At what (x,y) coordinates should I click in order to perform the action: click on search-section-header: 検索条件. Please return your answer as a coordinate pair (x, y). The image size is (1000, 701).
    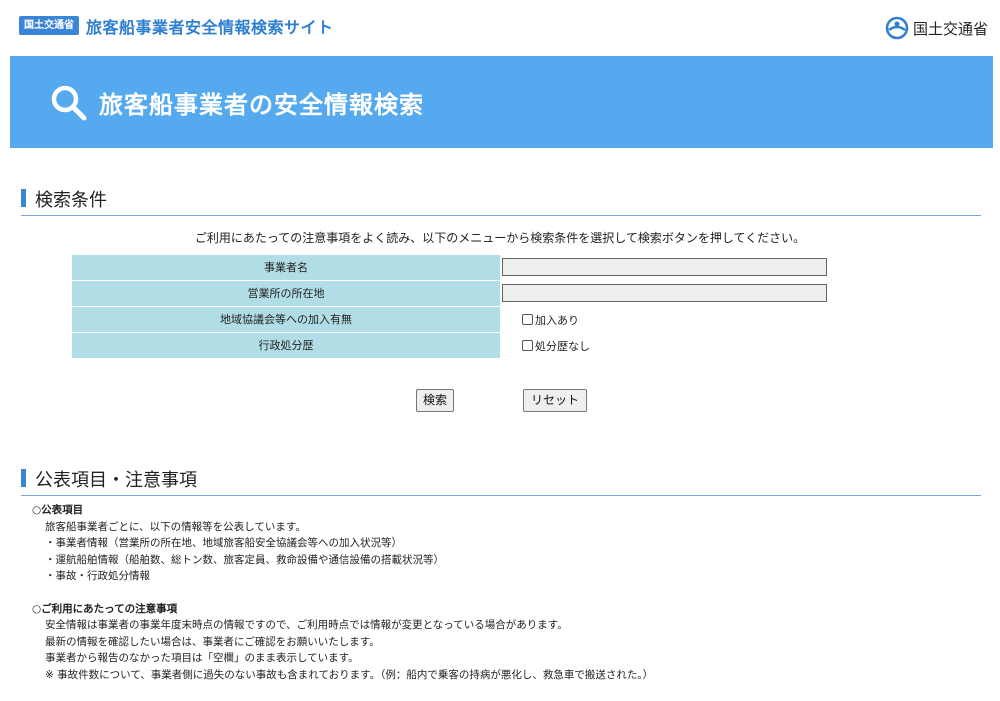
    Looking at the image, I should click on (501, 201).